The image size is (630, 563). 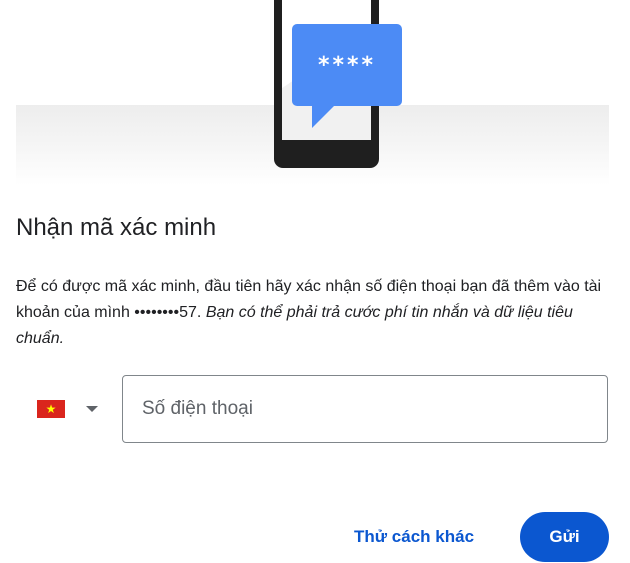 I want to click on masked-code: ****, so click(x=347, y=65).